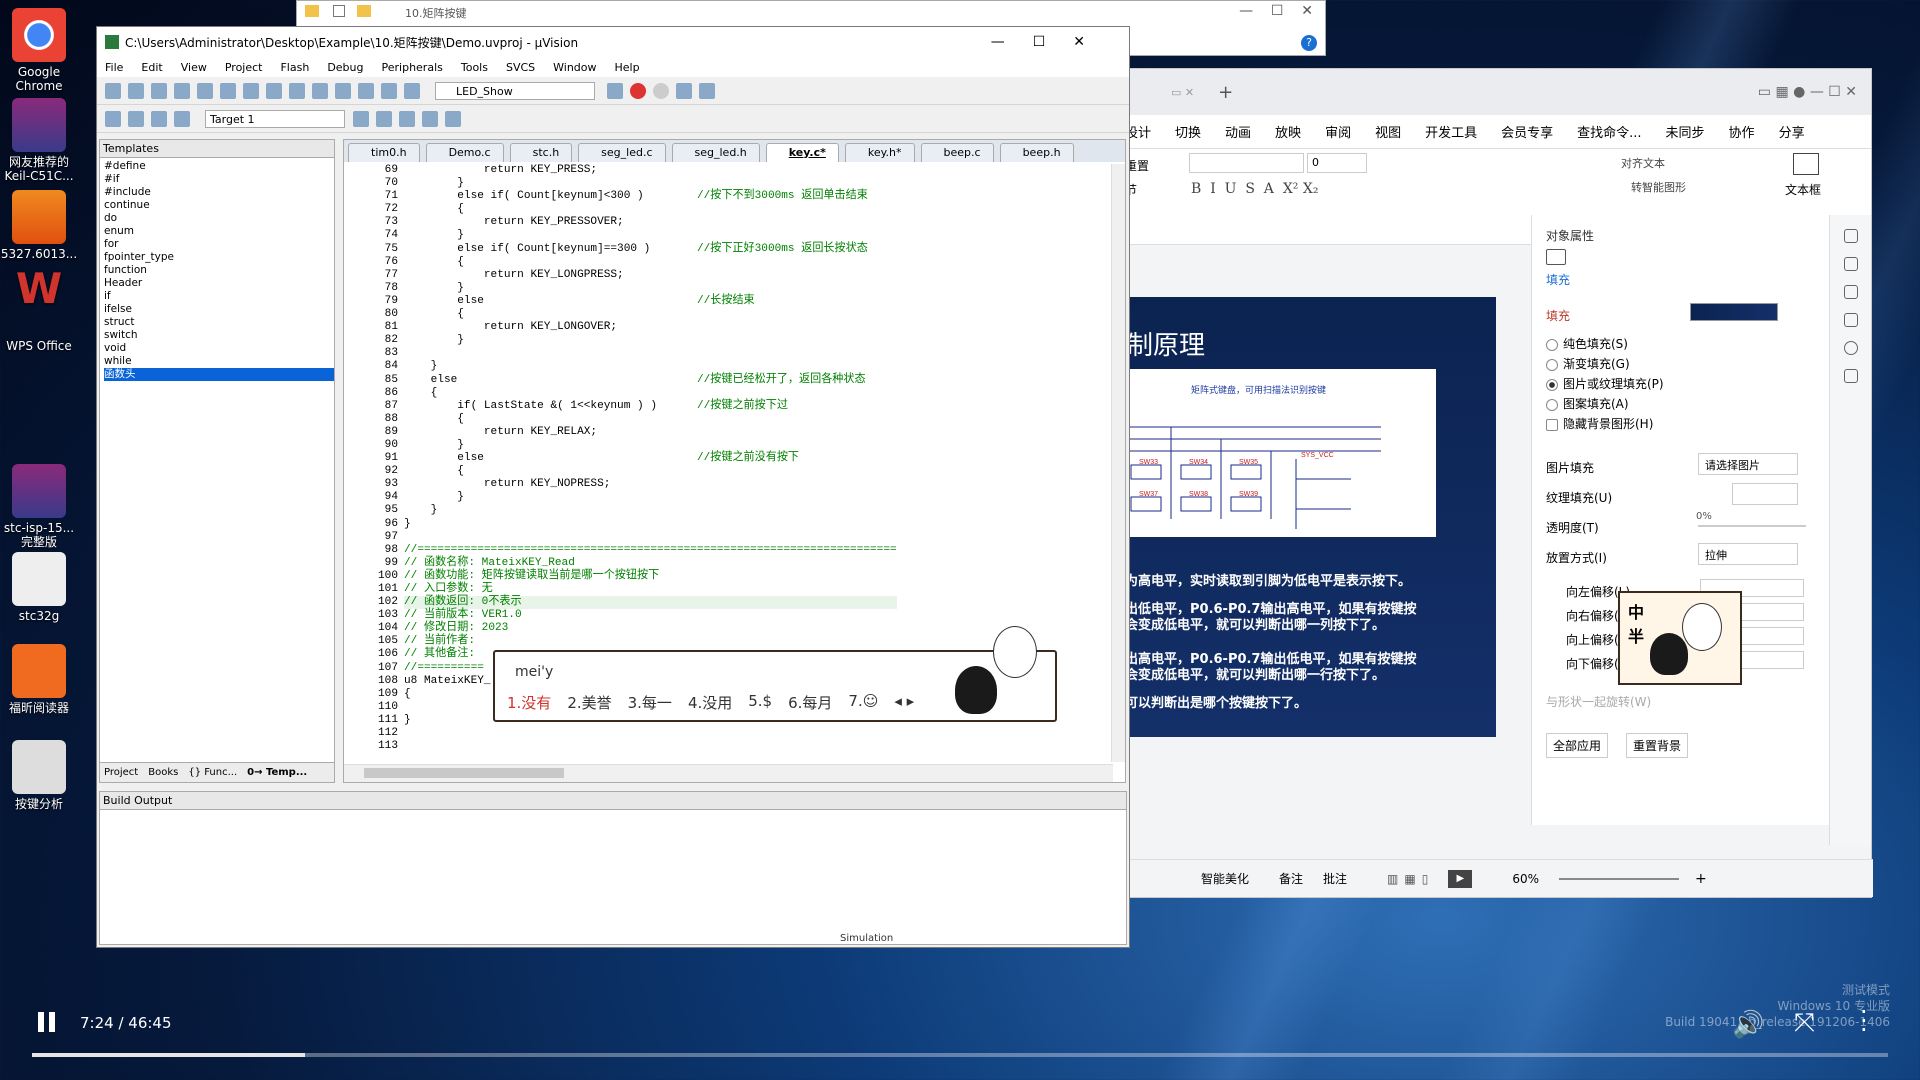 This screenshot has height=1080, width=1920. I want to click on code-line: // 修改日期: 2023, so click(650, 628).